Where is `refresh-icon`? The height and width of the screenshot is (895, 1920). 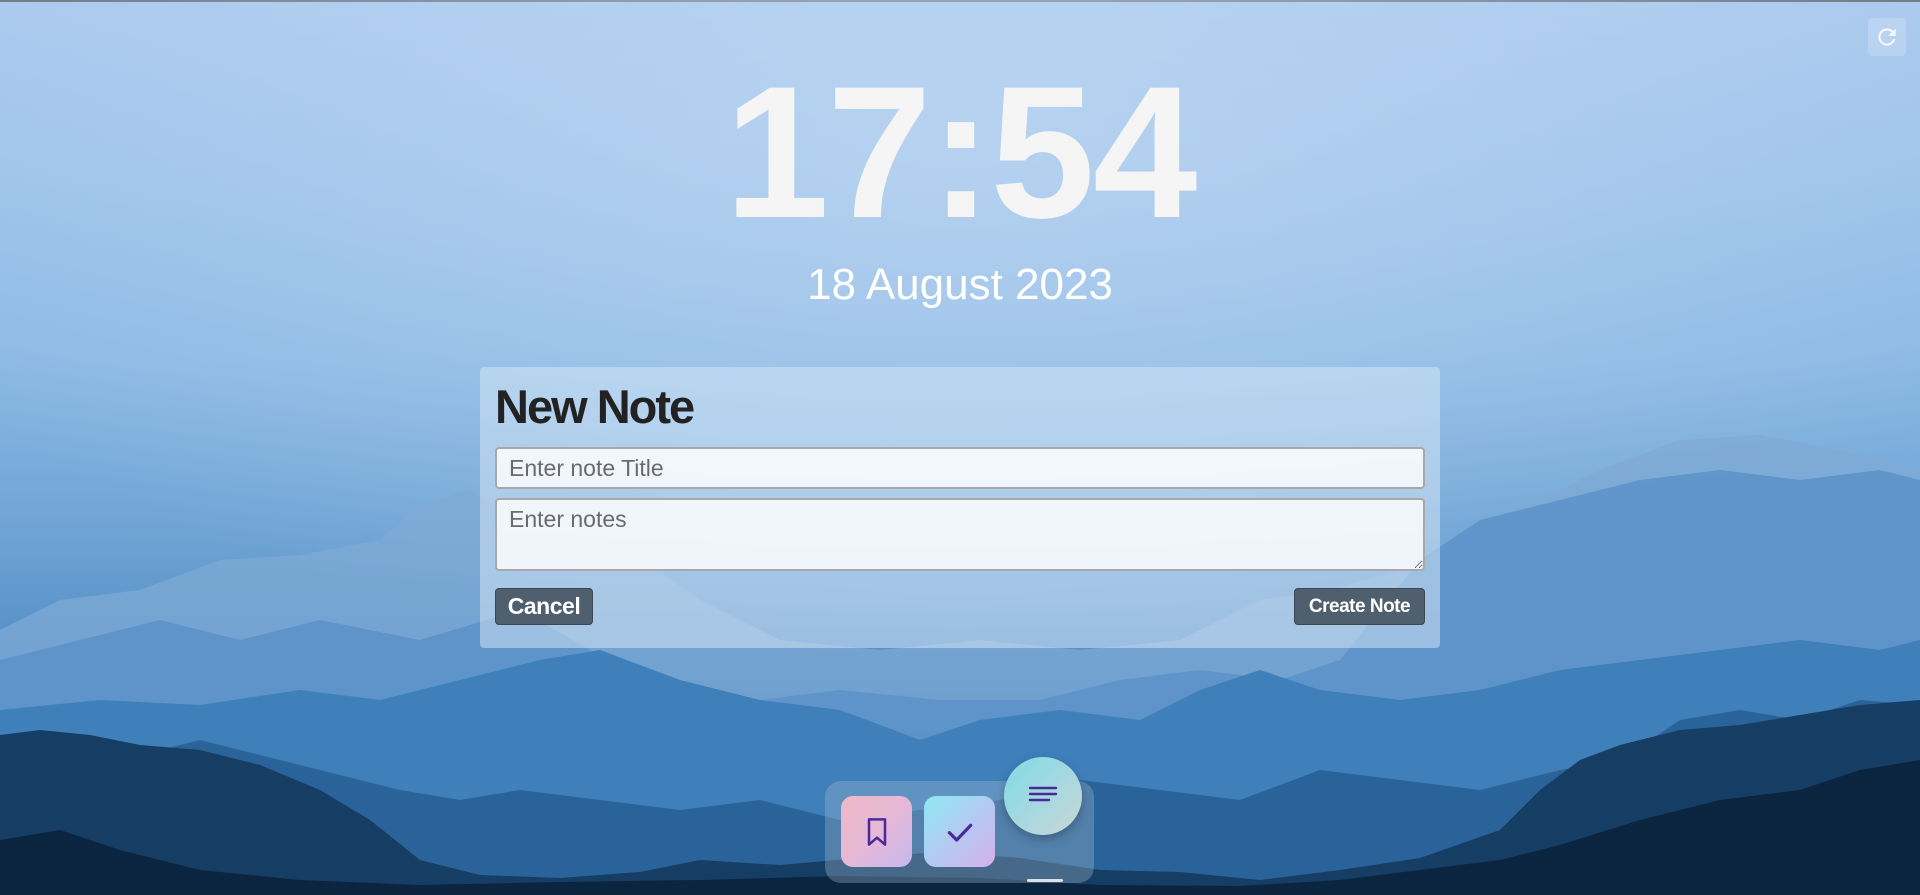 refresh-icon is located at coordinates (1887, 37).